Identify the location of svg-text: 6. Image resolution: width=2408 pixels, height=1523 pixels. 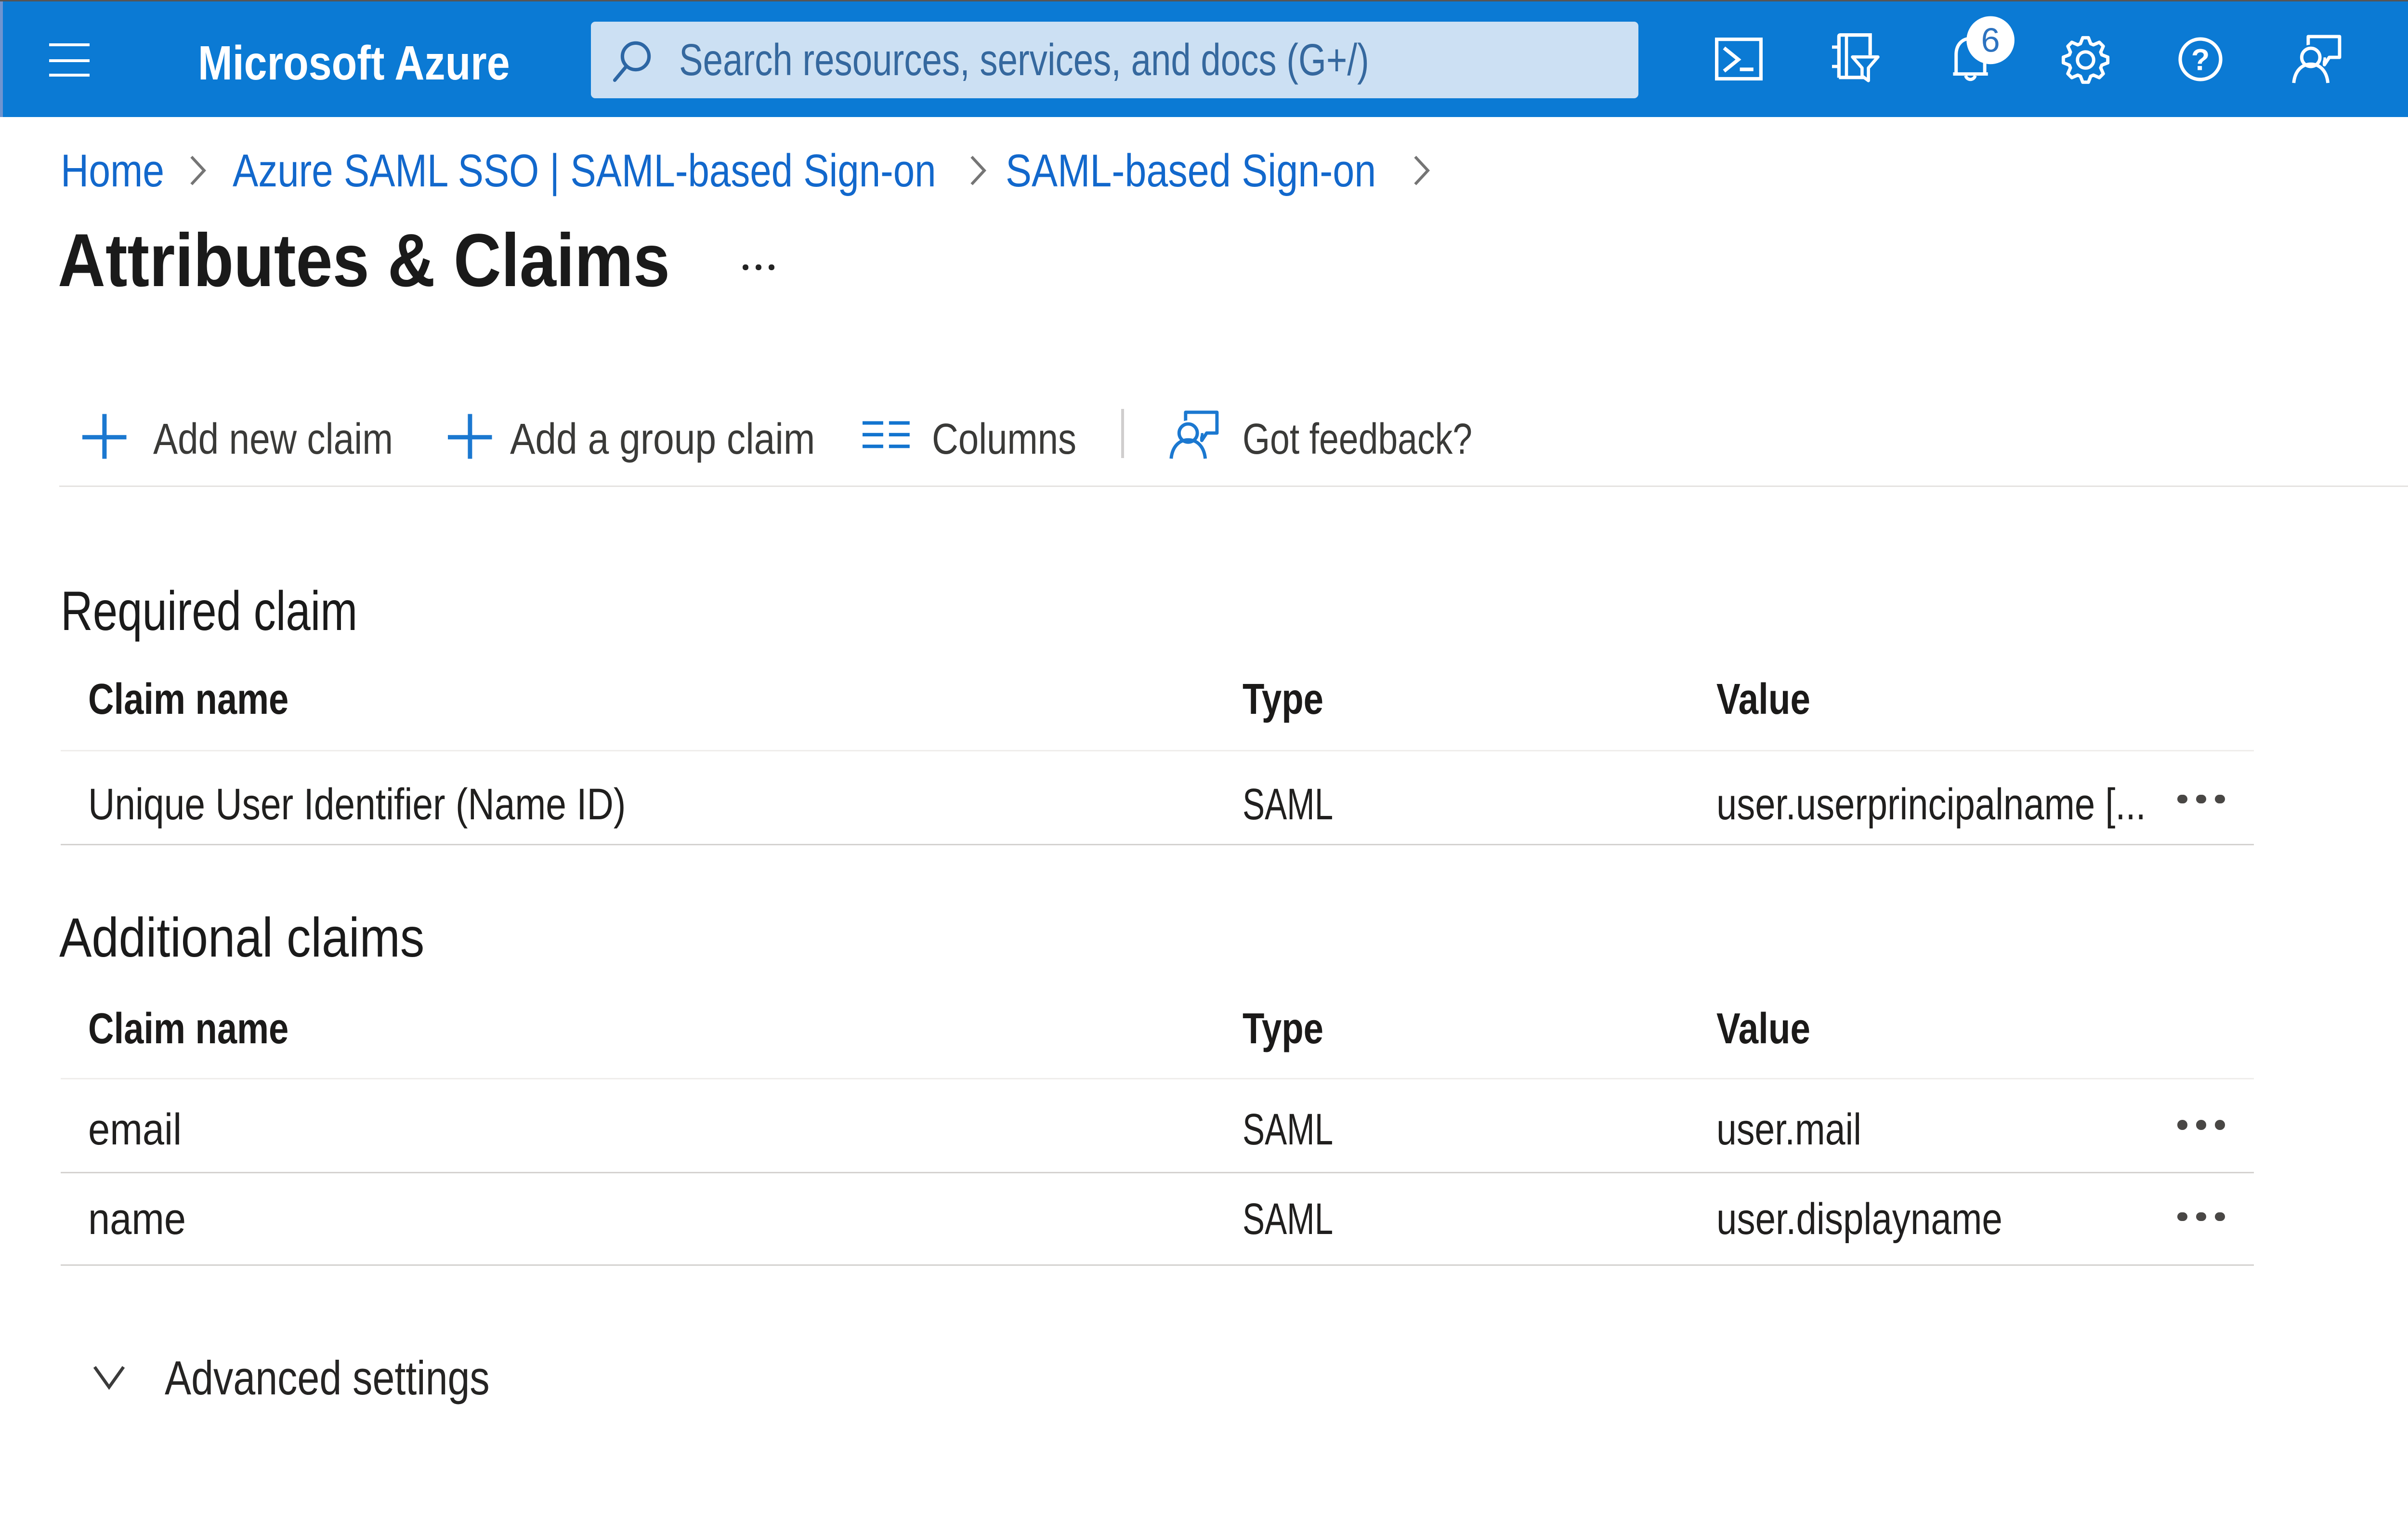
(1990, 40).